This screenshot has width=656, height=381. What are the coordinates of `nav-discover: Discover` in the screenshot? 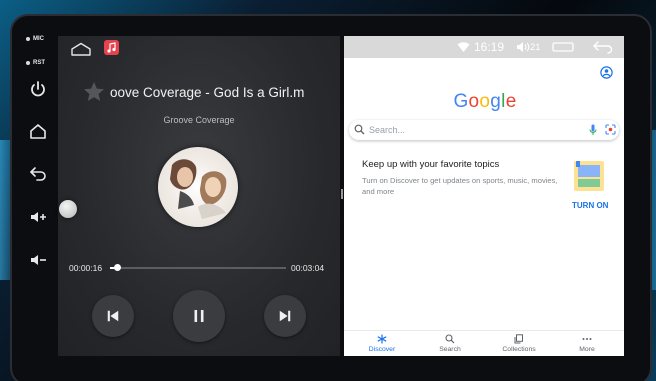 It's located at (382, 343).